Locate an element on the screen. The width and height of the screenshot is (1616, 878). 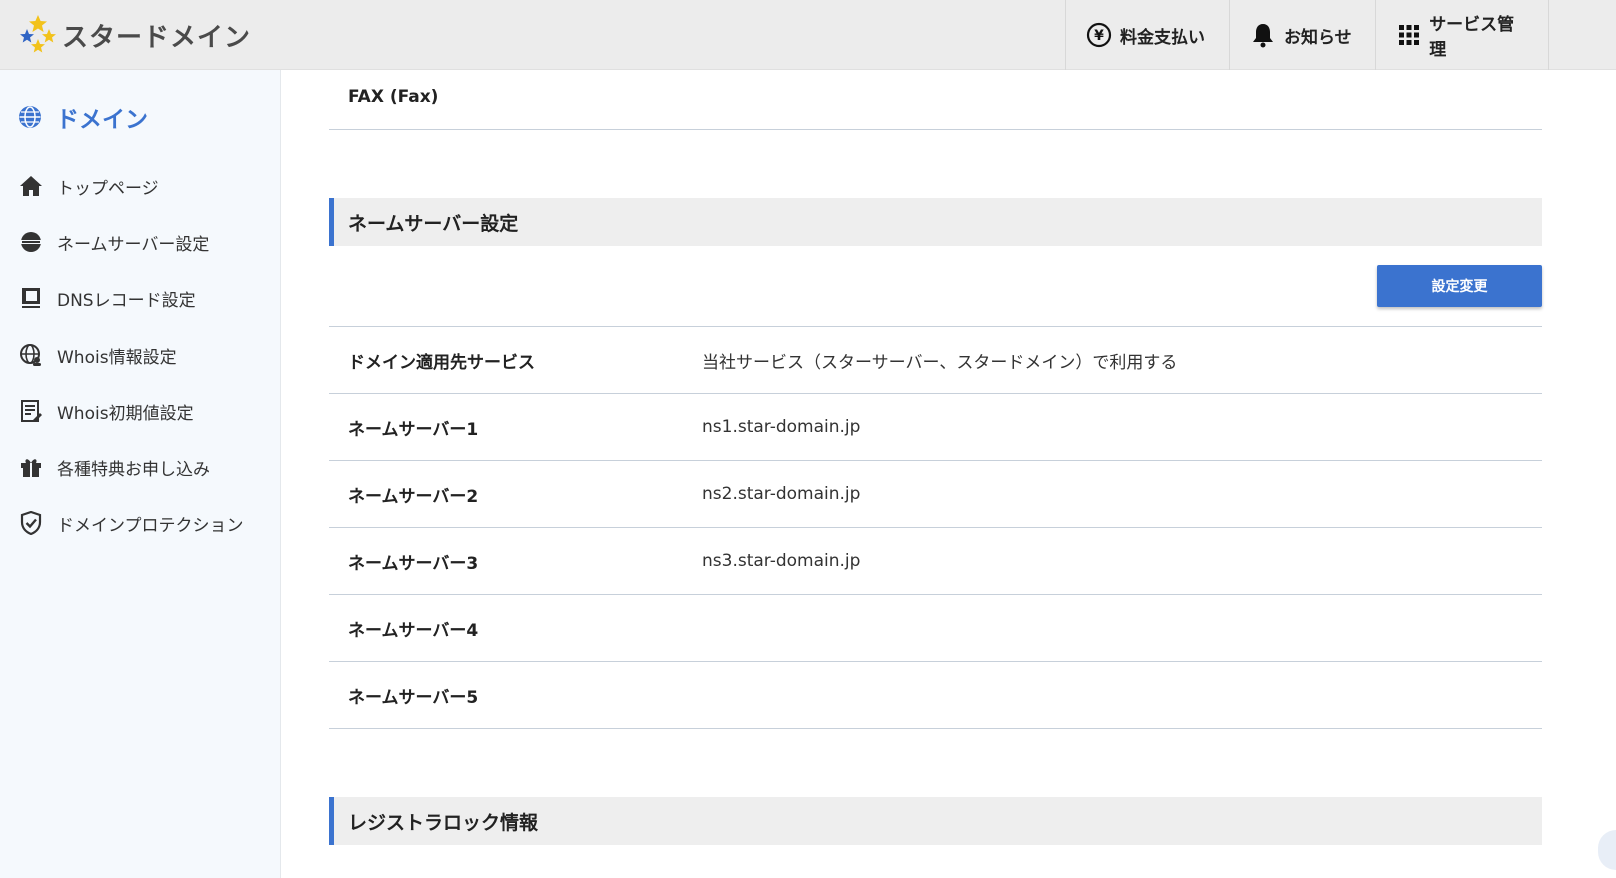
nameserver5-label: ネームサーバー5 is located at coordinates (413, 697).